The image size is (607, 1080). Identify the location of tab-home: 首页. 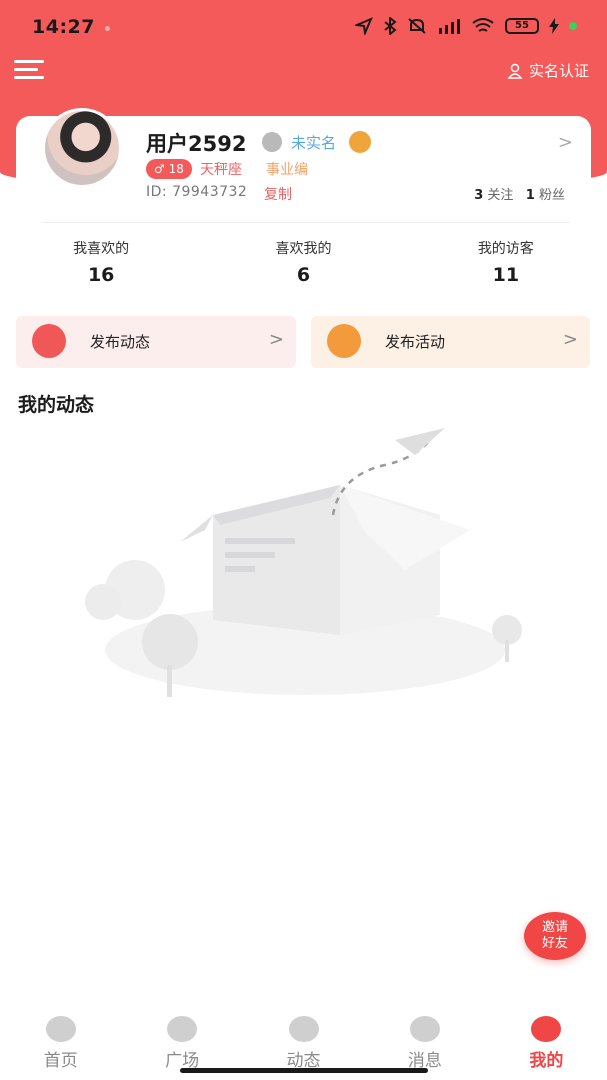
(60, 1048).